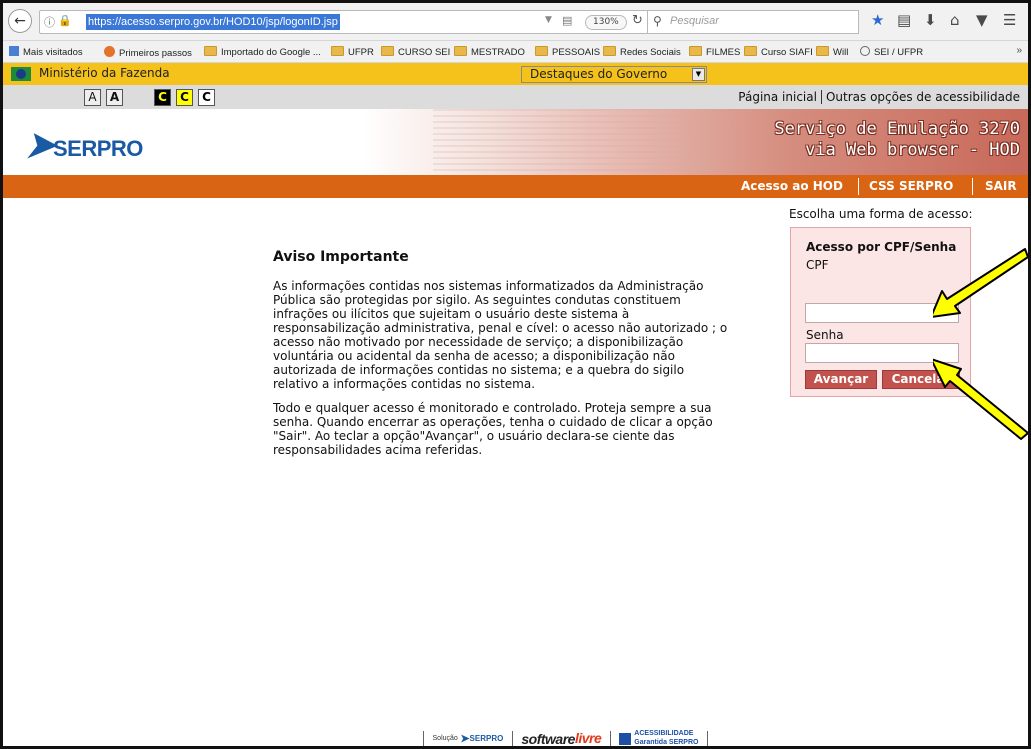  Describe the element at coordinates (982, 20) in the screenshot. I see `pocket-icon: ▼` at that location.